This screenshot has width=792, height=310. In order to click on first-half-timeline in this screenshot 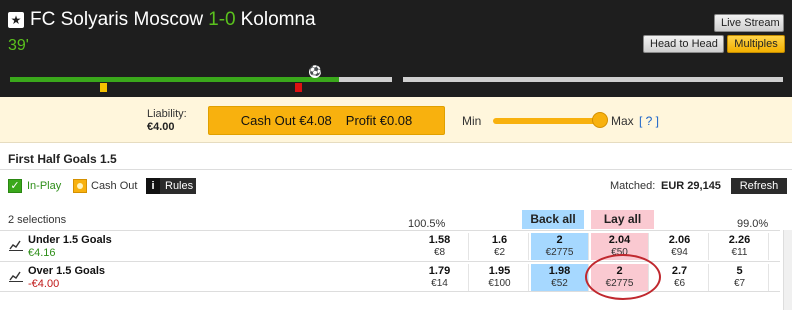, I will do `click(201, 79)`.